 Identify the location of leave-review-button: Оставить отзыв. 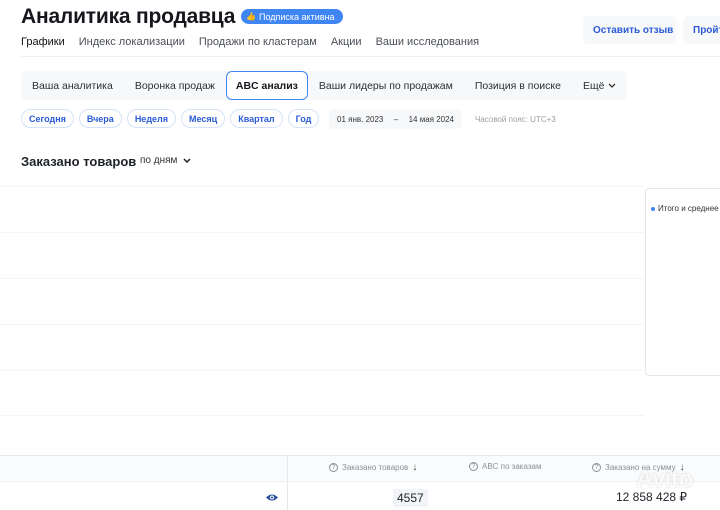
(629, 30).